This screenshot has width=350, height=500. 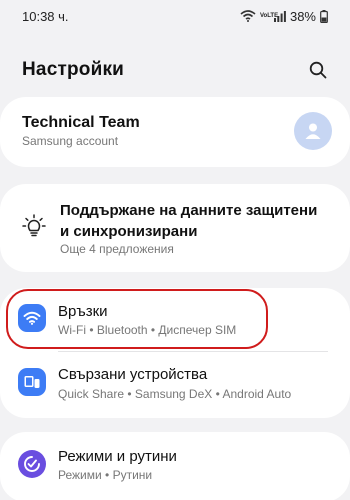 What do you see at coordinates (117, 456) in the screenshot?
I see `settings-item-title: Режими и рутини` at bounding box center [117, 456].